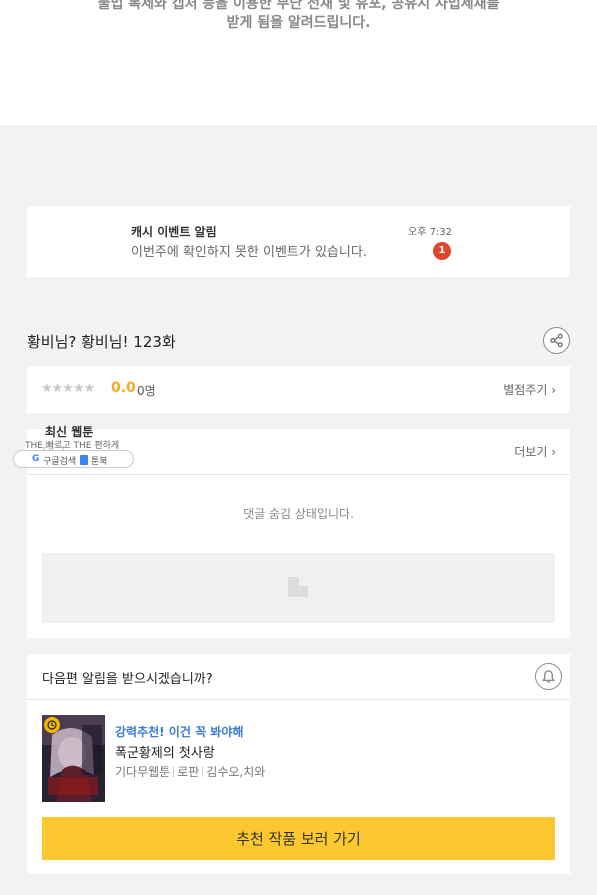 The image size is (597, 895). I want to click on bell-icon, so click(548, 676).